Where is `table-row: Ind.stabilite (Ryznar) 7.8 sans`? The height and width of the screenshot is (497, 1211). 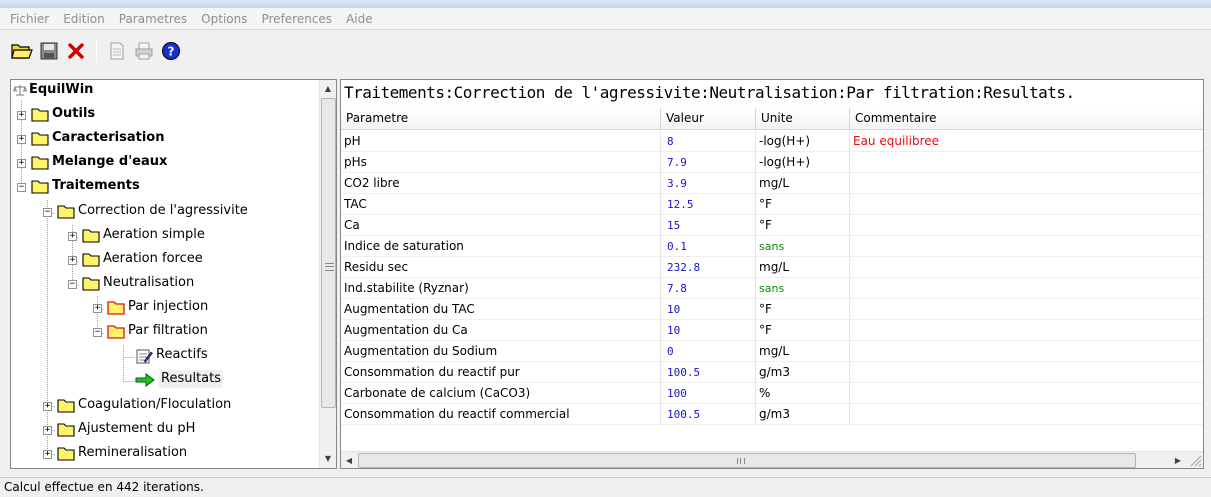
table-row: Ind.stabilite (Ryznar) 7.8 sans is located at coordinates (772, 288).